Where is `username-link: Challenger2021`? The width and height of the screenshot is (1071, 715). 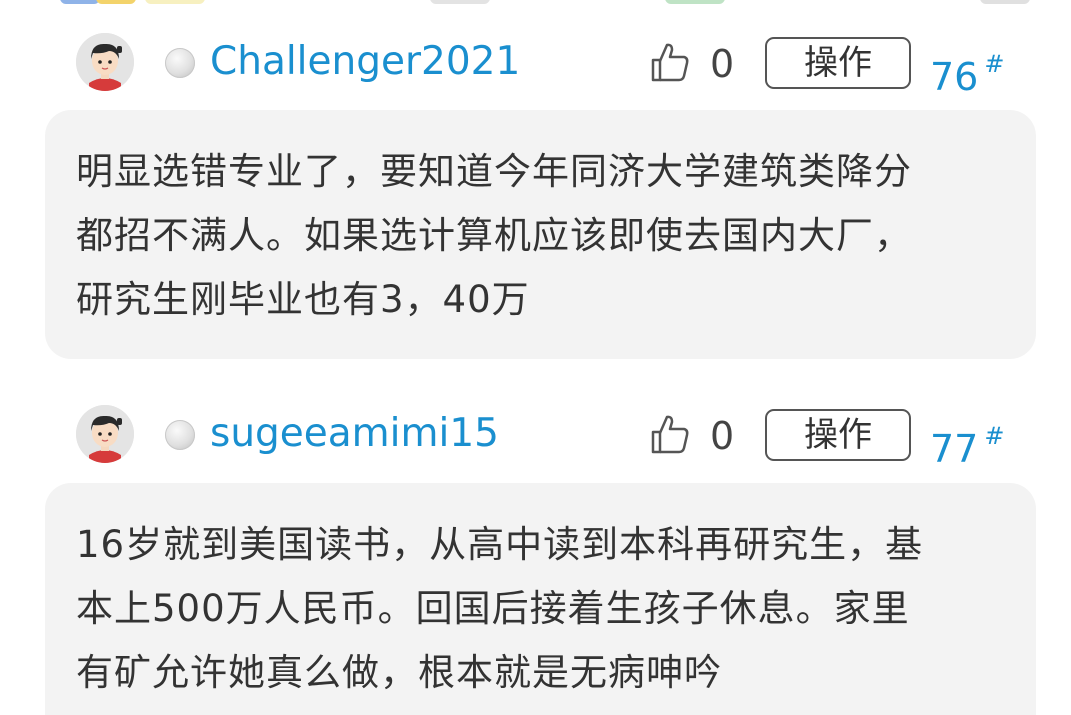 username-link: Challenger2021 is located at coordinates (365, 62).